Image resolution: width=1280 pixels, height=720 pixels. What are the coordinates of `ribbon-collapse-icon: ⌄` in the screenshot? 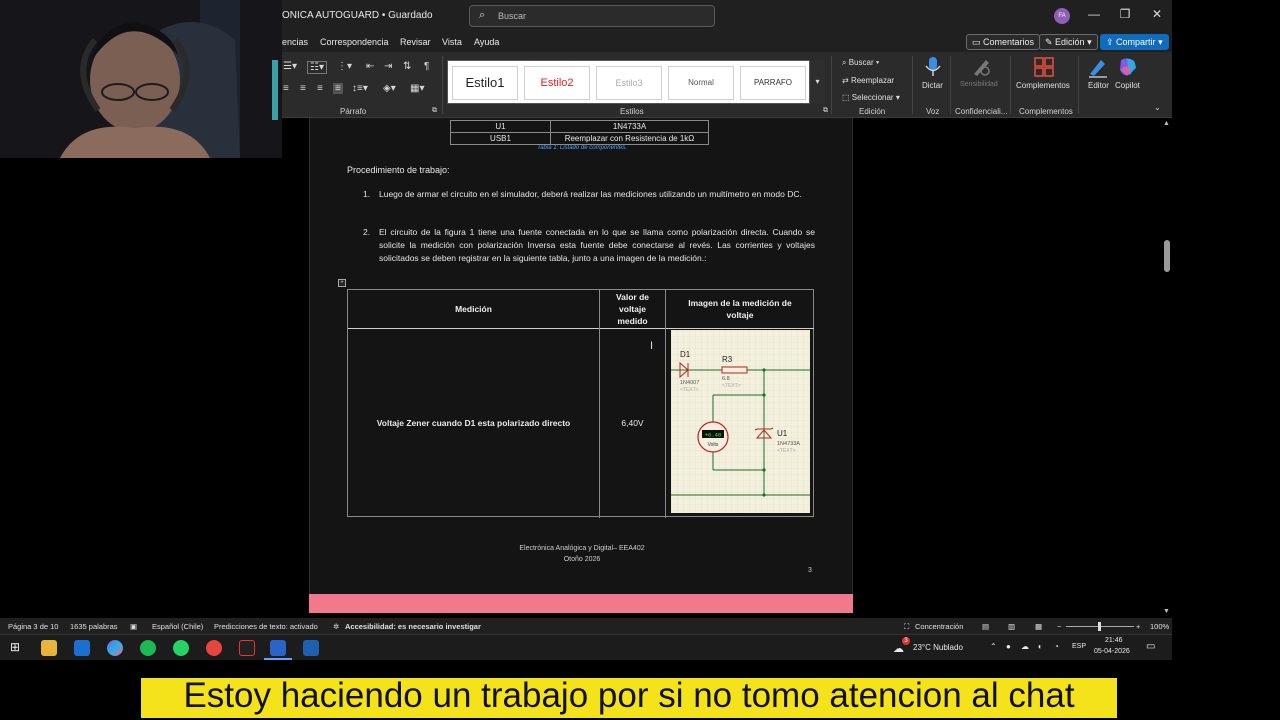 It's located at (1157, 107).